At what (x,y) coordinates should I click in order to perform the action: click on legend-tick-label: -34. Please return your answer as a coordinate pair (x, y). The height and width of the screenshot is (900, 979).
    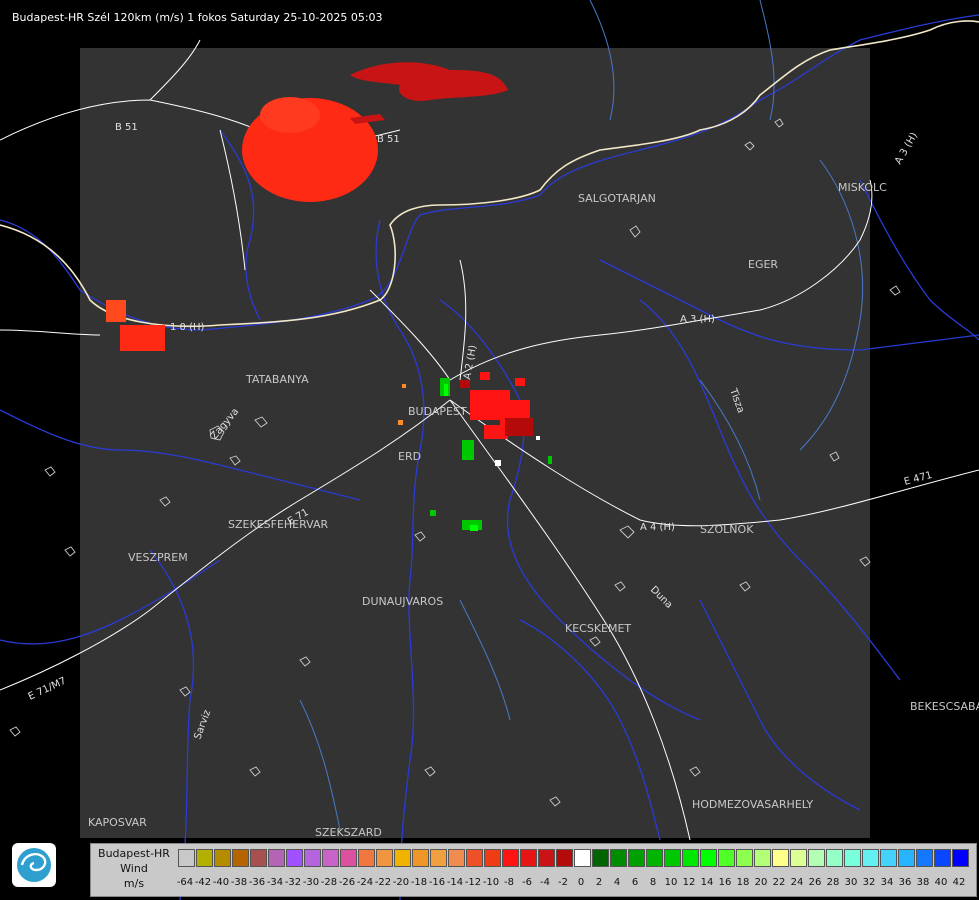
    Looking at the image, I should click on (275, 882).